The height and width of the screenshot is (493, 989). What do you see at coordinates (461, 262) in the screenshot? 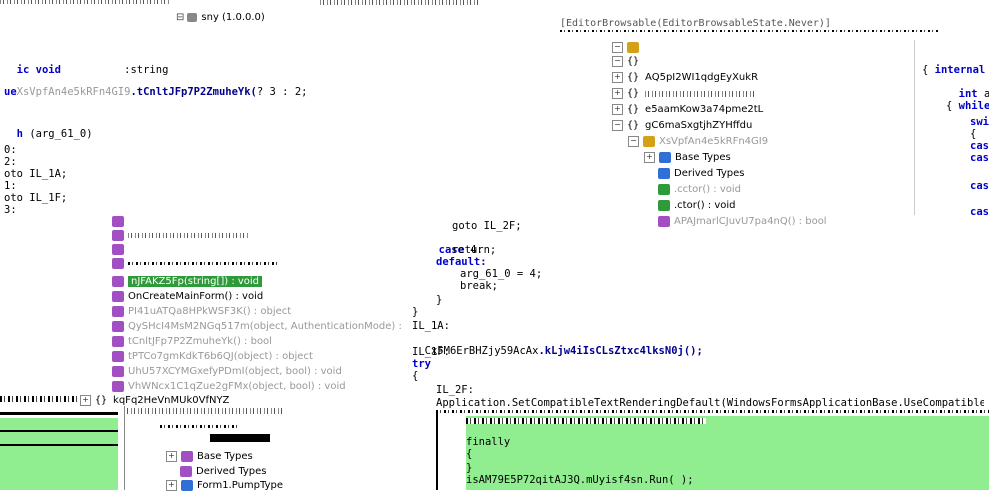
I see `mid-code-l4: default:` at bounding box center [461, 262].